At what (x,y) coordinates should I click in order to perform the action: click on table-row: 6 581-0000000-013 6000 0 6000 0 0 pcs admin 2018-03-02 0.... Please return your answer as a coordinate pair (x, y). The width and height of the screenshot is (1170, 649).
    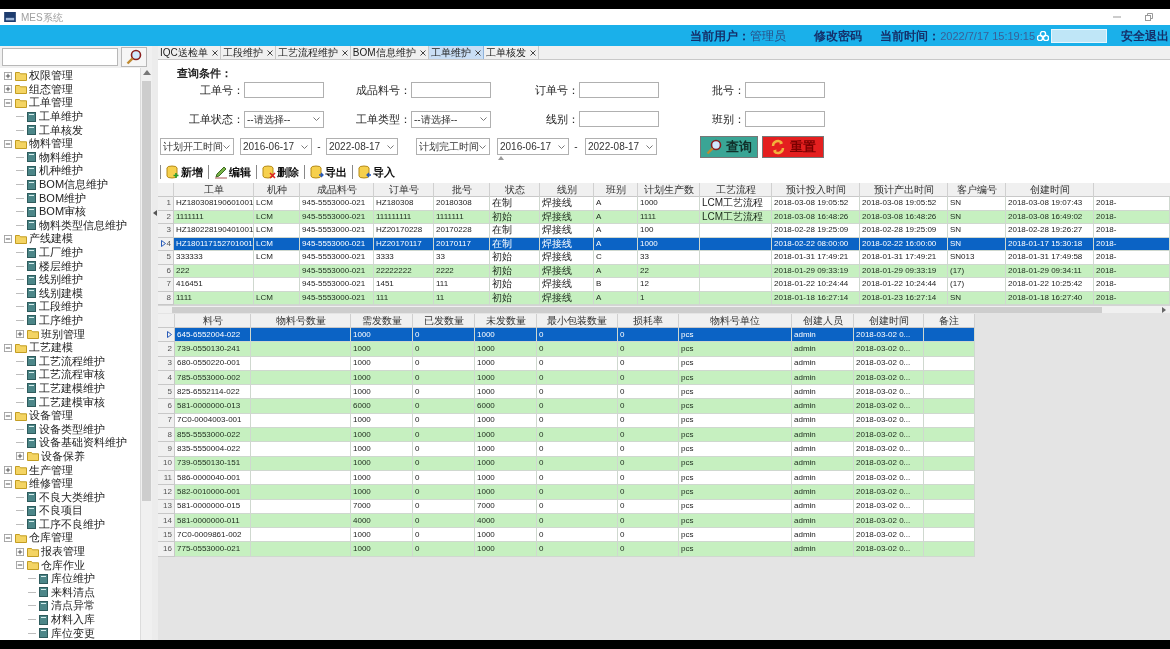
    Looking at the image, I should click on (566, 406).